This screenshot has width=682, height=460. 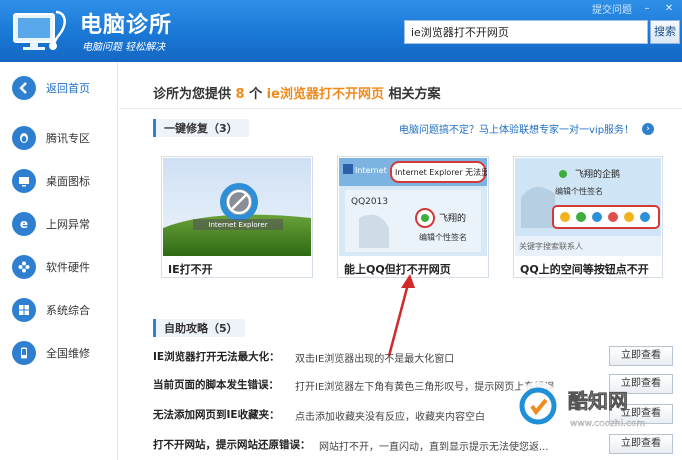 I want to click on sidebar-item-label: 全国维修, so click(x=68, y=353).